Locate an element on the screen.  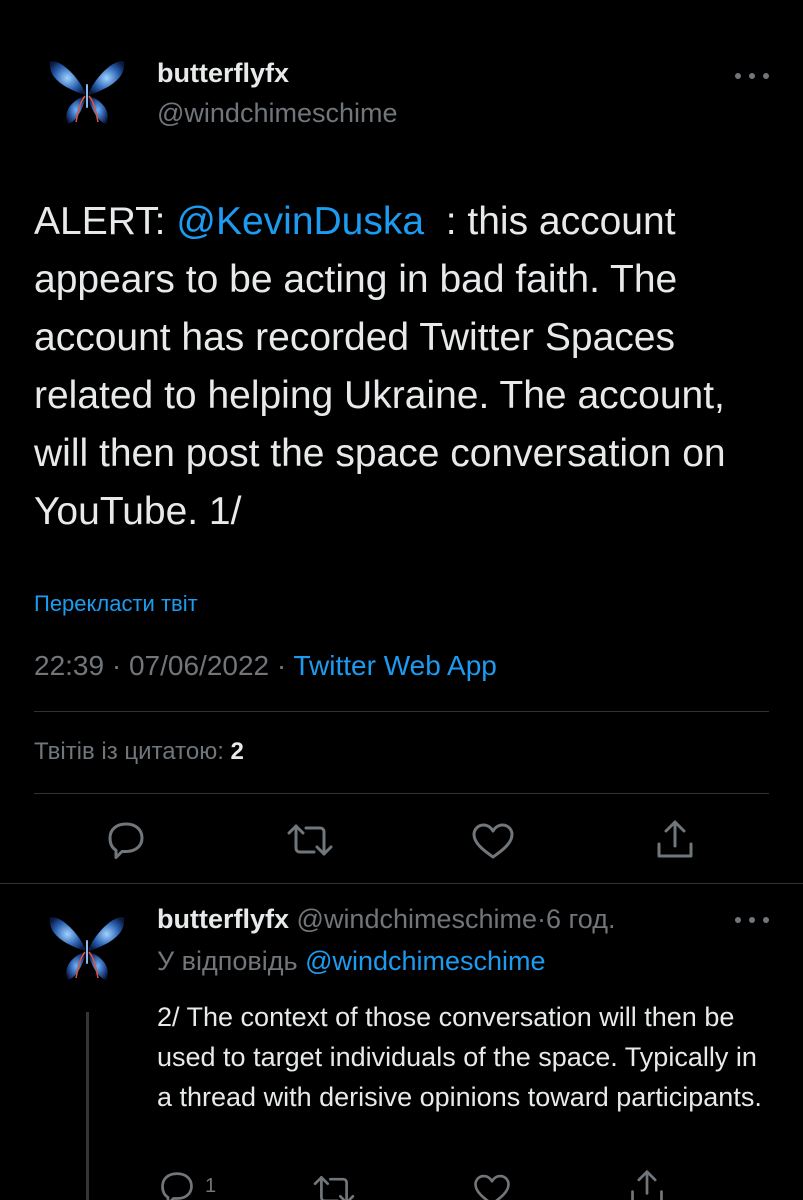
reply-author-display-name: butterflyfx is located at coordinates (223, 919).